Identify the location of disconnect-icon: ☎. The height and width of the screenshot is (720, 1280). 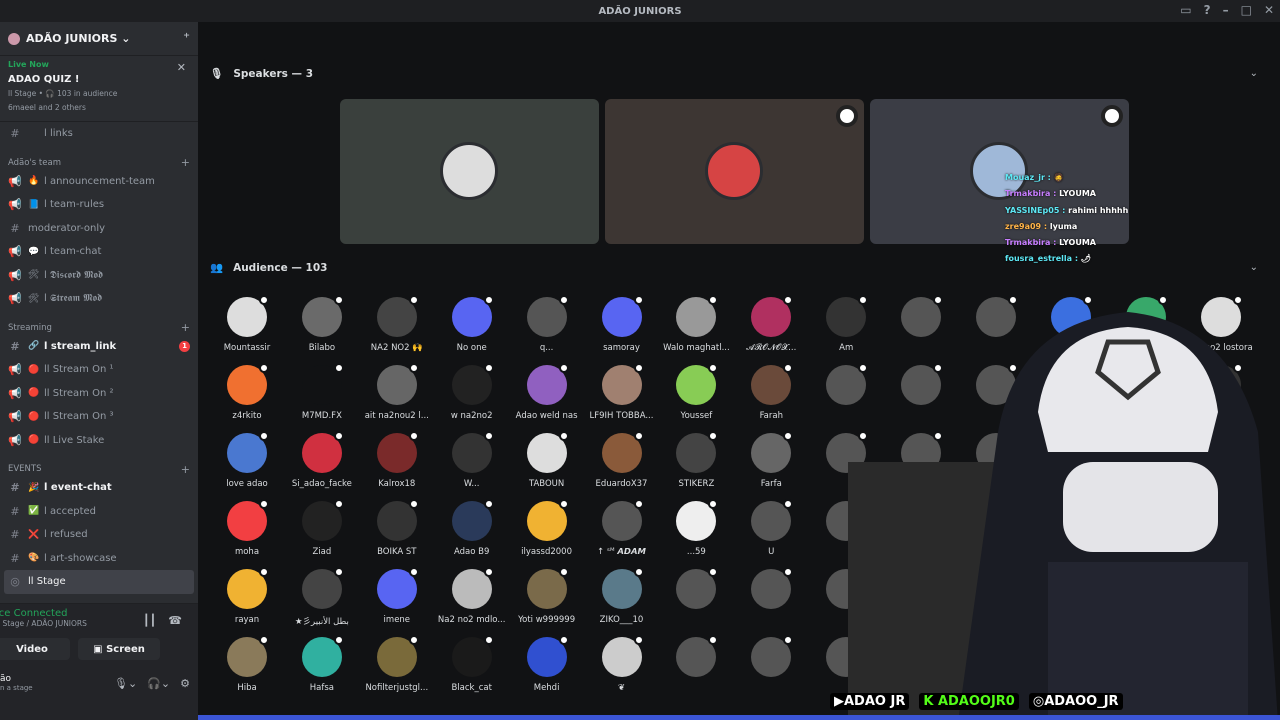
(175, 620).